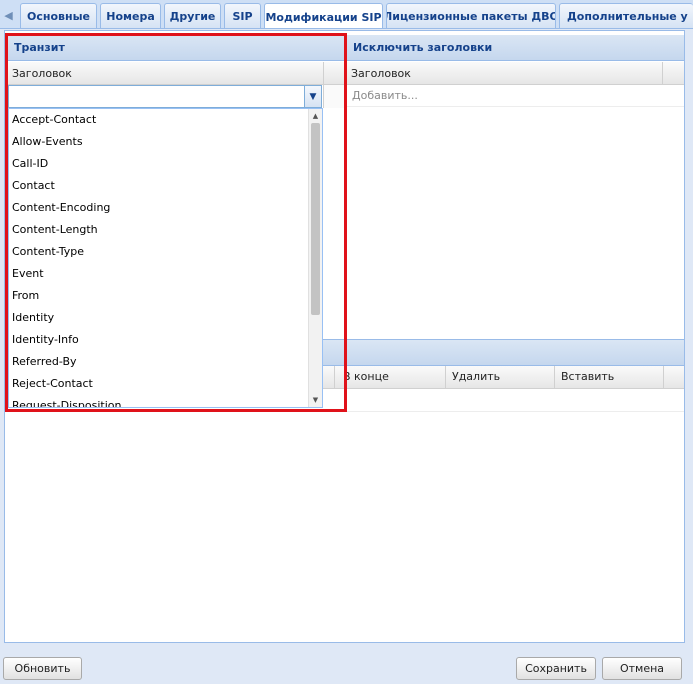  What do you see at coordinates (642, 668) in the screenshot?
I see `cancel-button: Отмена` at bounding box center [642, 668].